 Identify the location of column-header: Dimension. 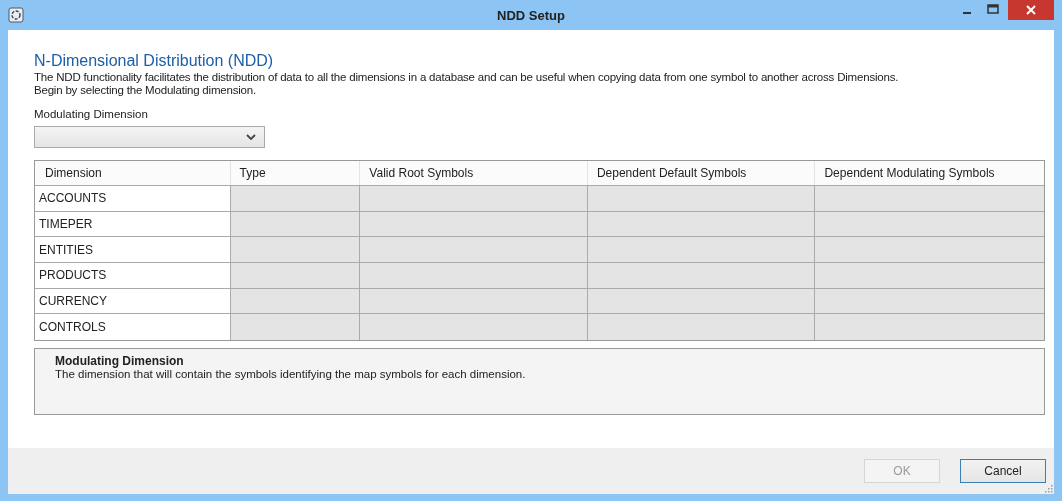
(133, 173).